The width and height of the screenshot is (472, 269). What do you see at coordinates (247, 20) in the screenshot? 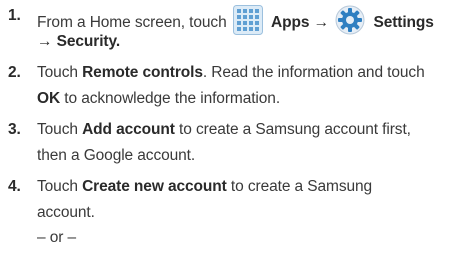
I see `apps-grid-icon` at bounding box center [247, 20].